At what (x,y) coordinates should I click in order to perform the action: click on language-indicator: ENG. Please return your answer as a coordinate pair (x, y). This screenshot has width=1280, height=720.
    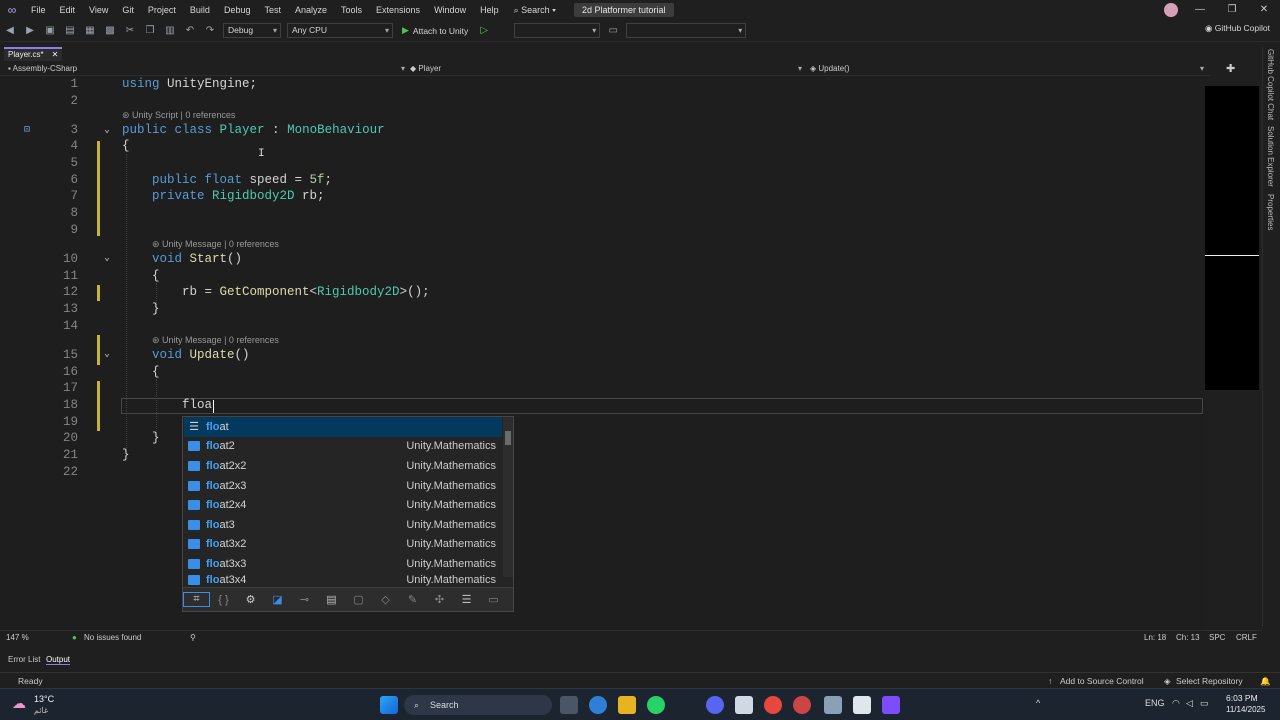
    Looking at the image, I should click on (1155, 703).